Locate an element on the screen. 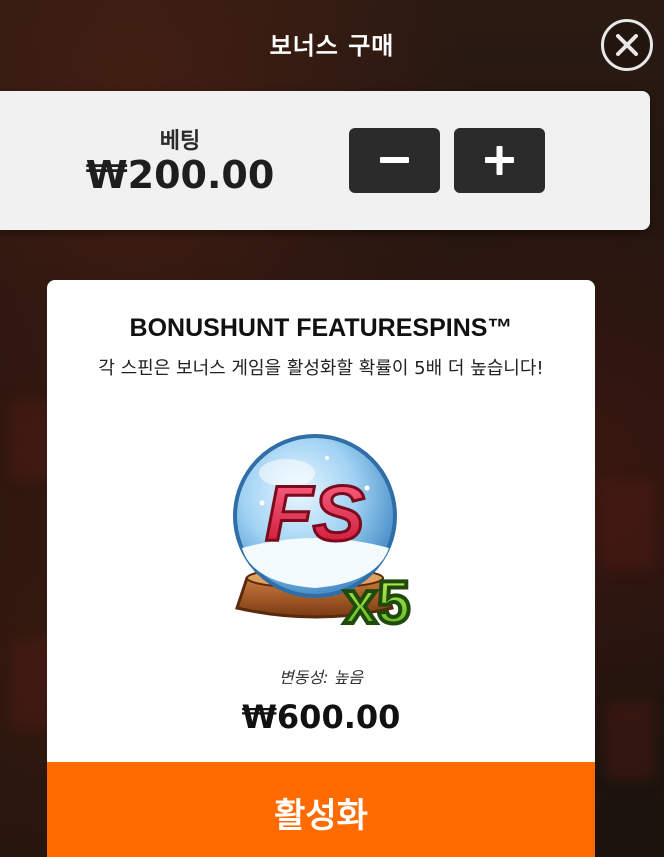 The height and width of the screenshot is (857, 664). globe-fs-text: FS is located at coordinates (315, 513).